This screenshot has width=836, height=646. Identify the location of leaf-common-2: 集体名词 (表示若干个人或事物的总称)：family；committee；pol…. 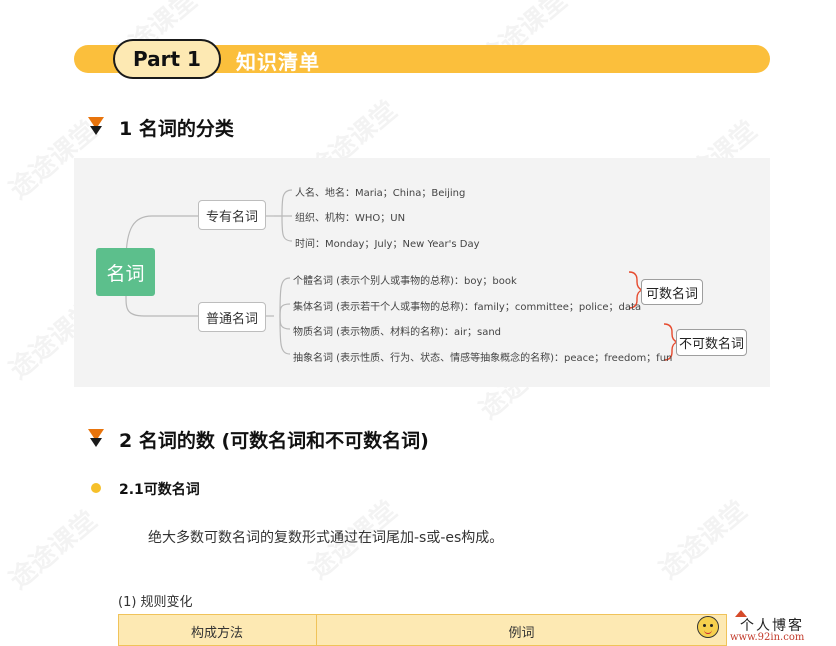
(467, 307).